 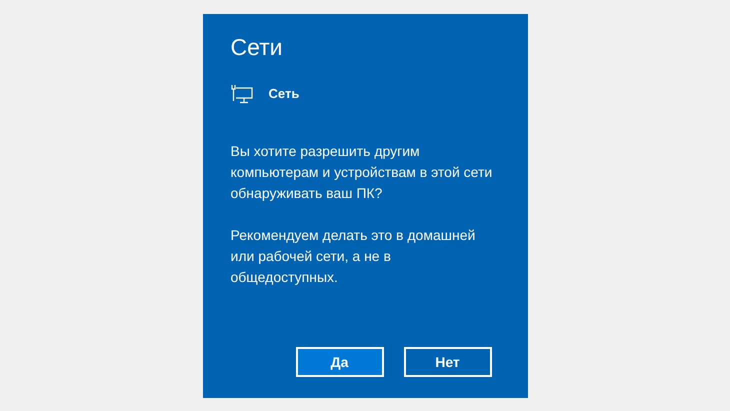 What do you see at coordinates (256, 47) in the screenshot?
I see `panel-title: Сети` at bounding box center [256, 47].